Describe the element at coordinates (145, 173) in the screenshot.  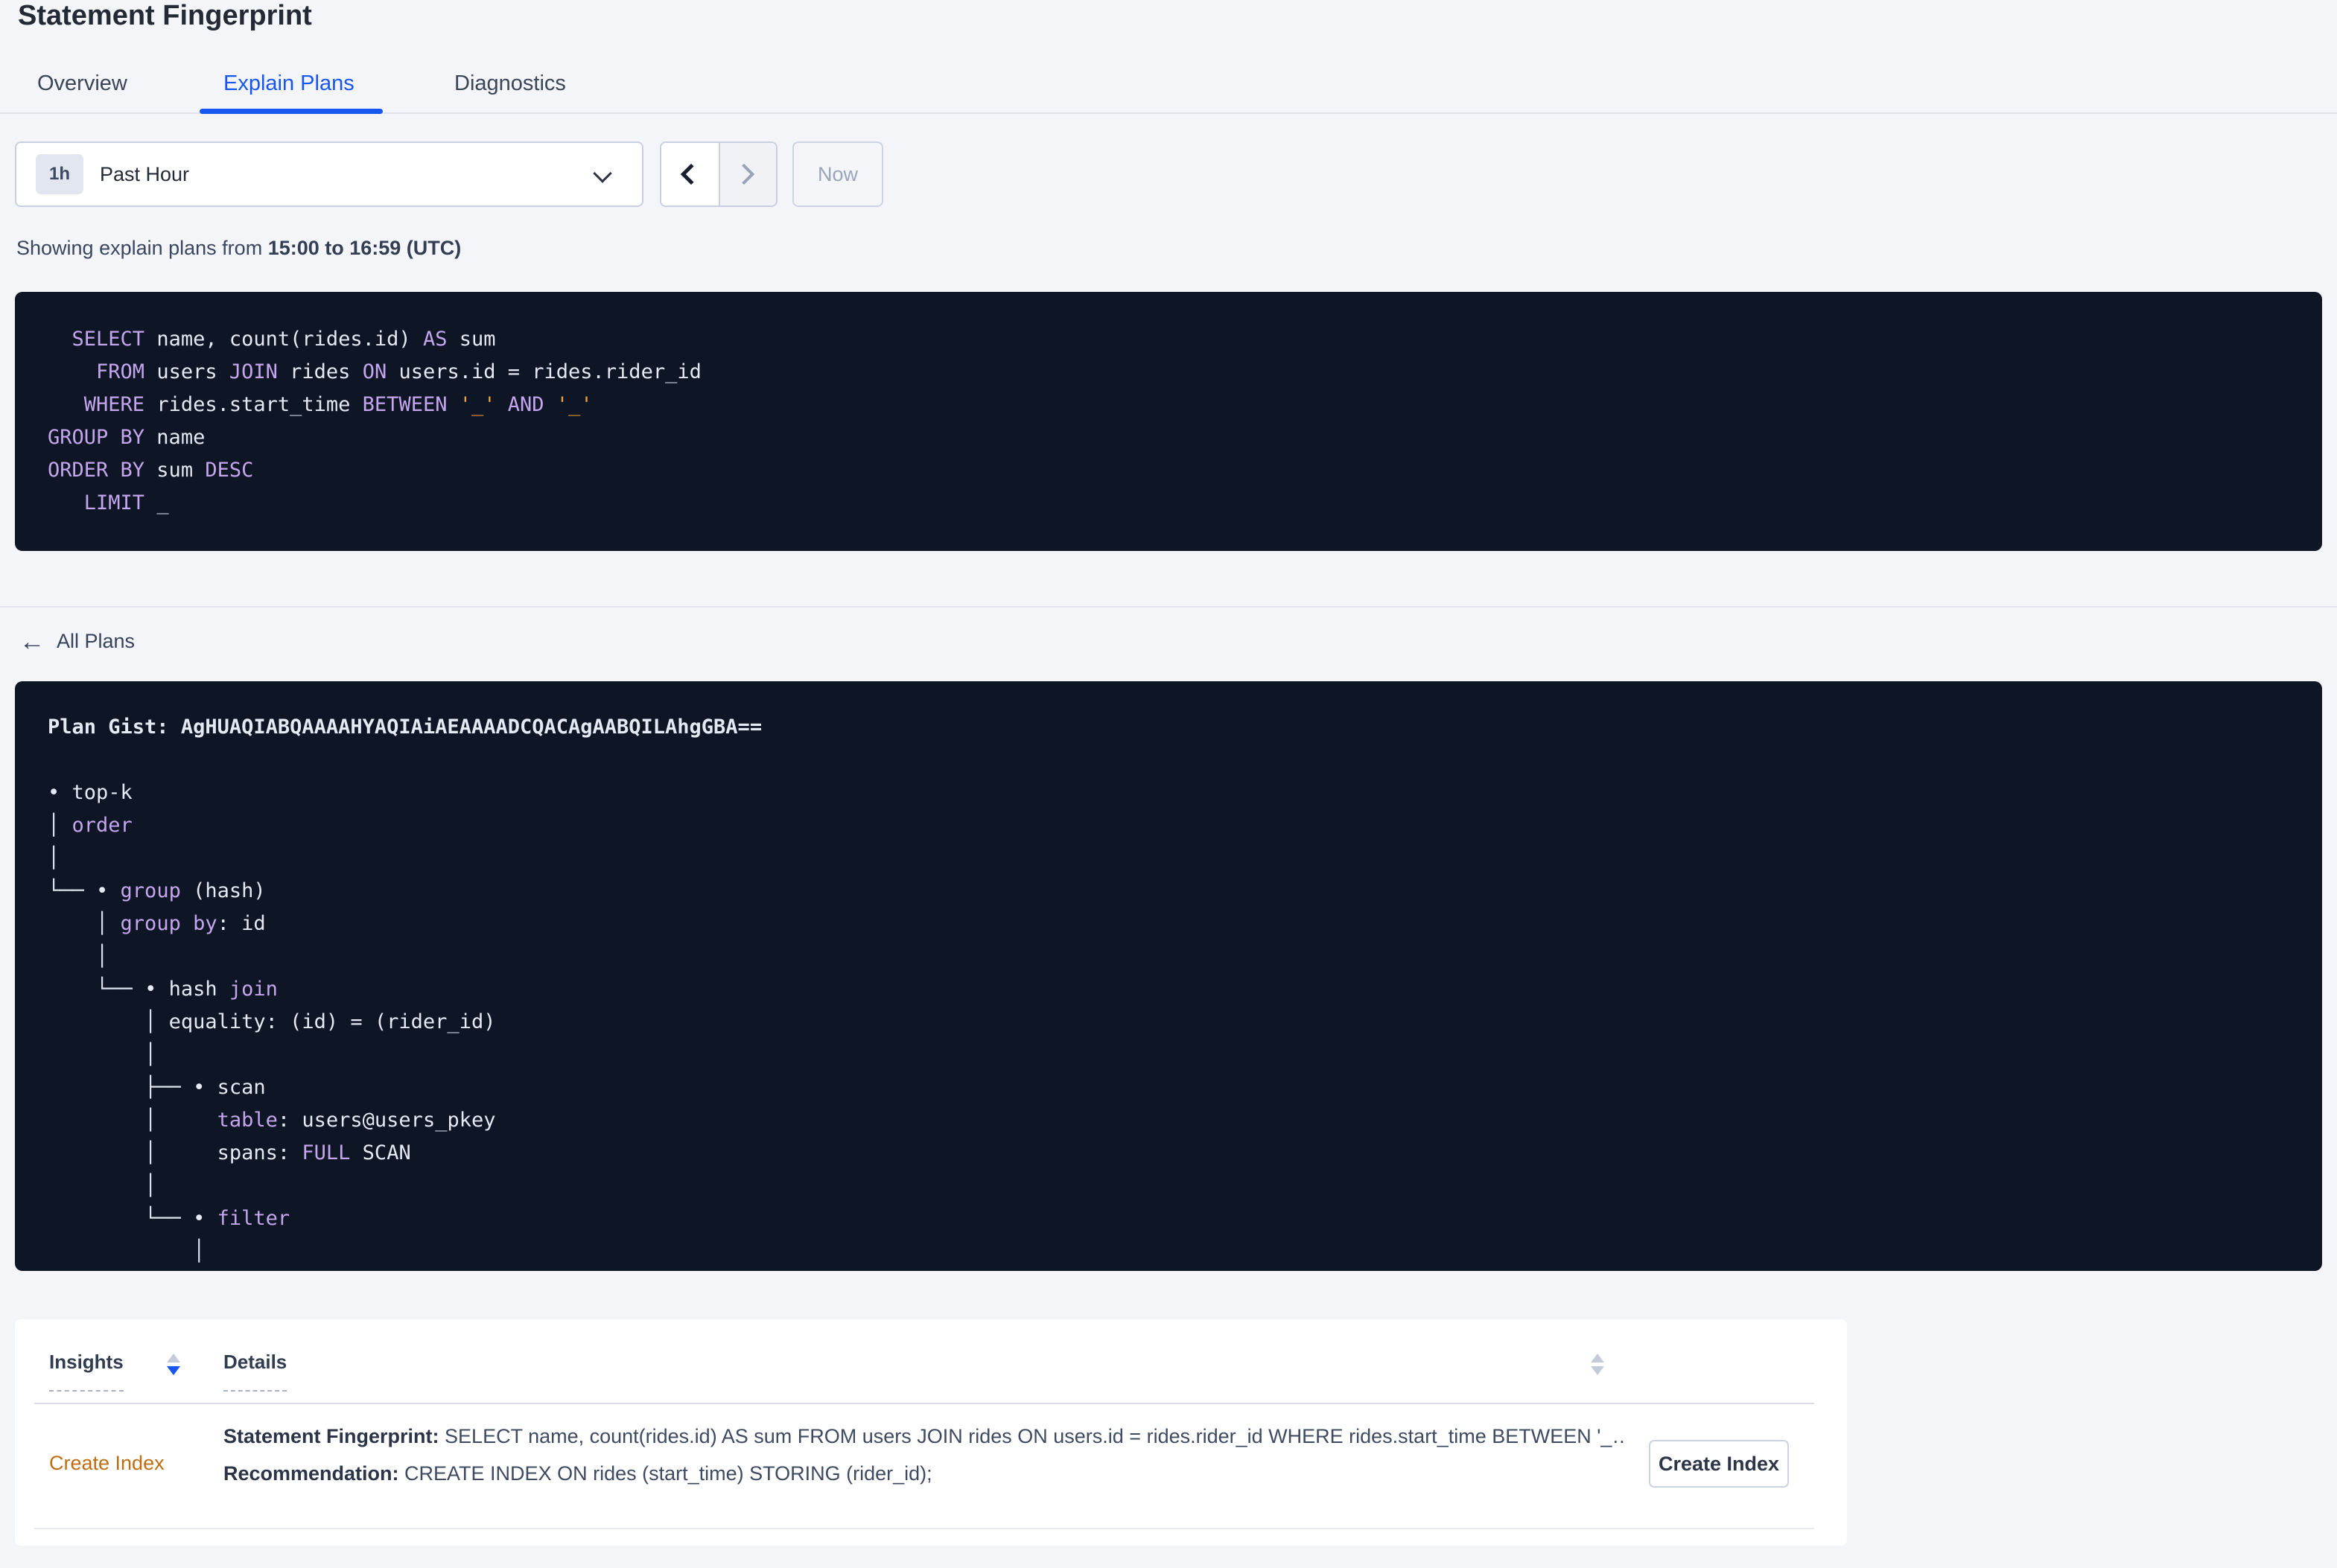
I see `time-range-label: Past Hour` at that location.